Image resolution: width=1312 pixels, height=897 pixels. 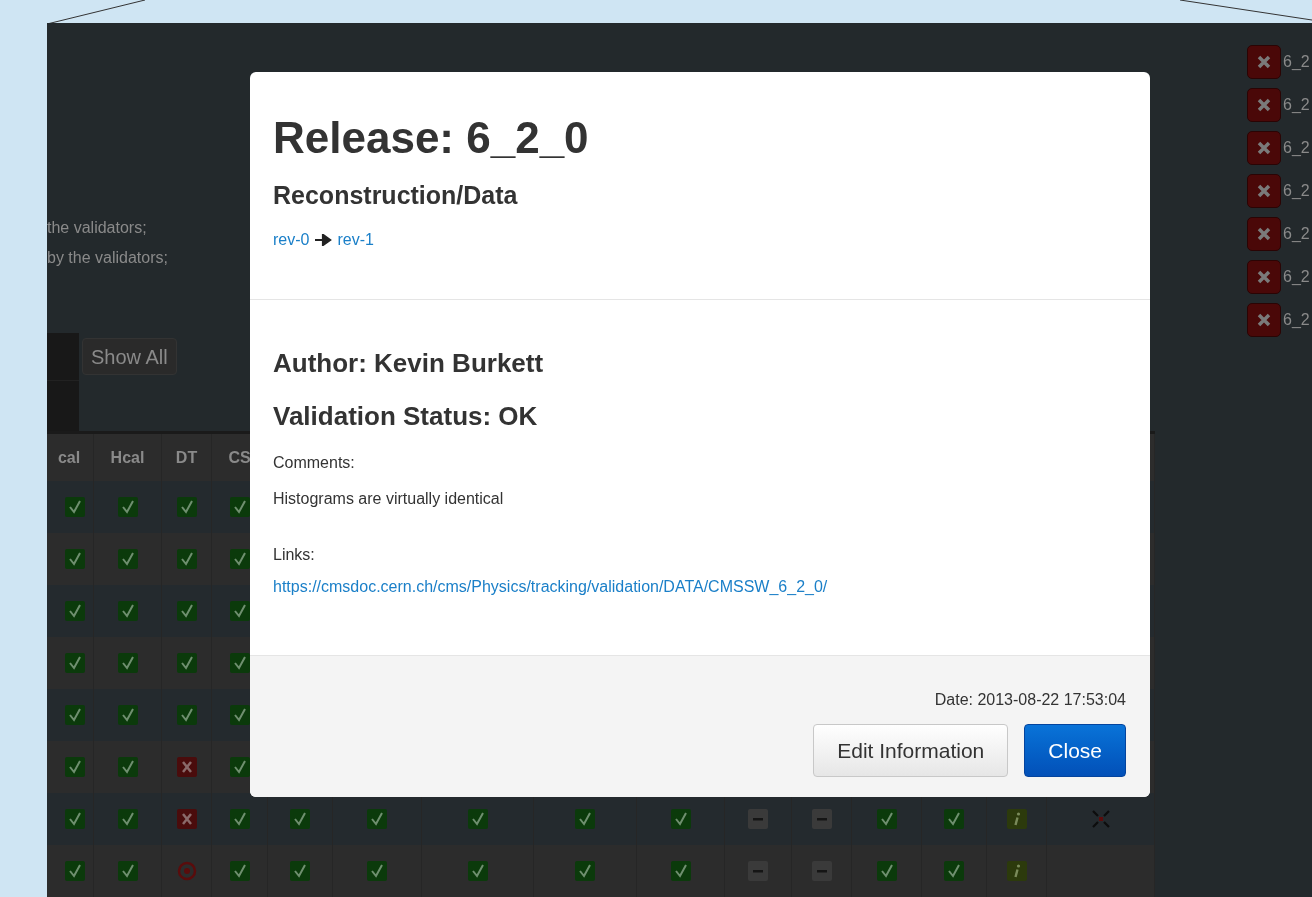 I want to click on column-header: cal, so click(x=69, y=457).